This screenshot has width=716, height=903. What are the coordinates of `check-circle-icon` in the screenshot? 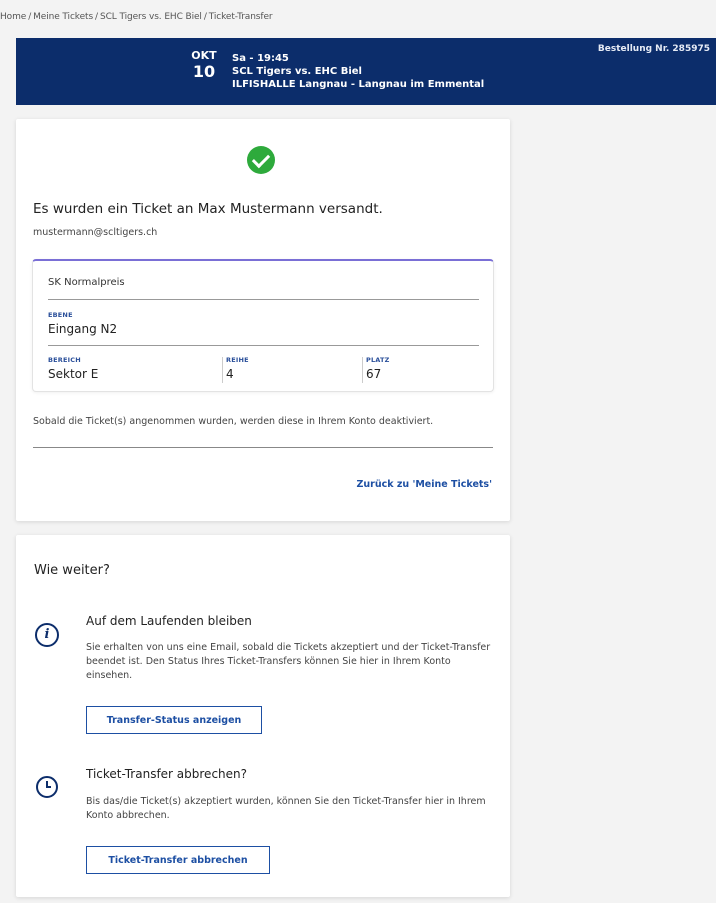 It's located at (261, 160).